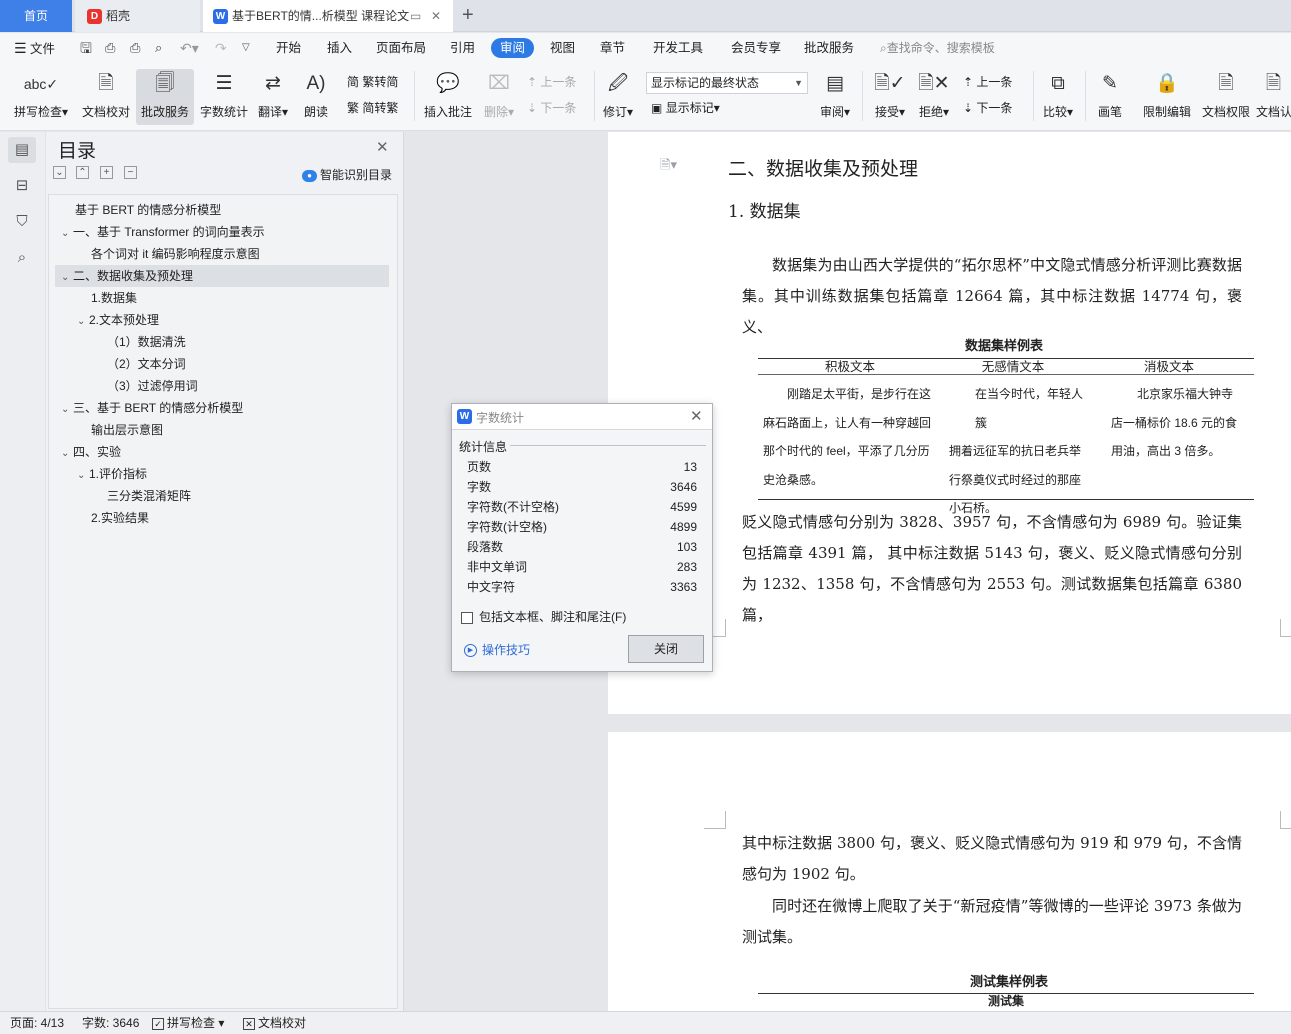  I want to click on markup-state-select: 显示标记的最终状态 ▼, so click(727, 83).